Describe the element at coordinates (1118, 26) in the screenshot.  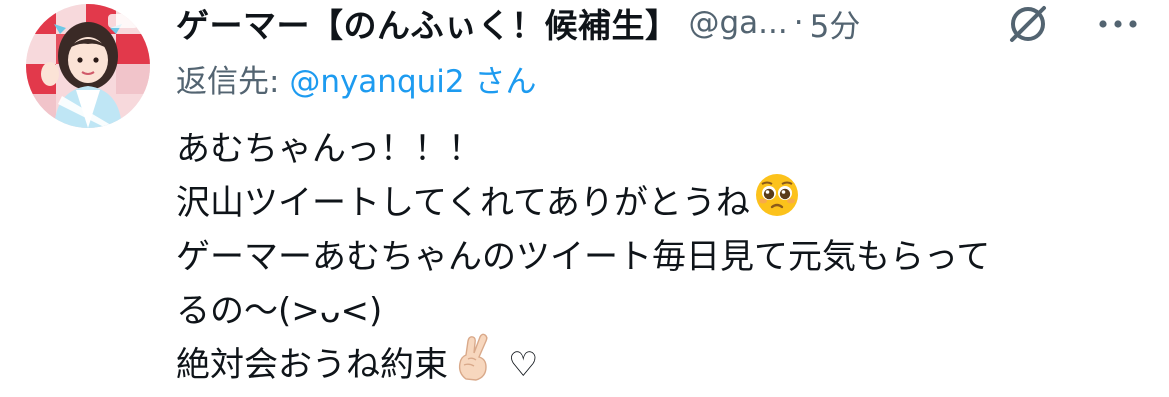
I see `more-icon` at that location.